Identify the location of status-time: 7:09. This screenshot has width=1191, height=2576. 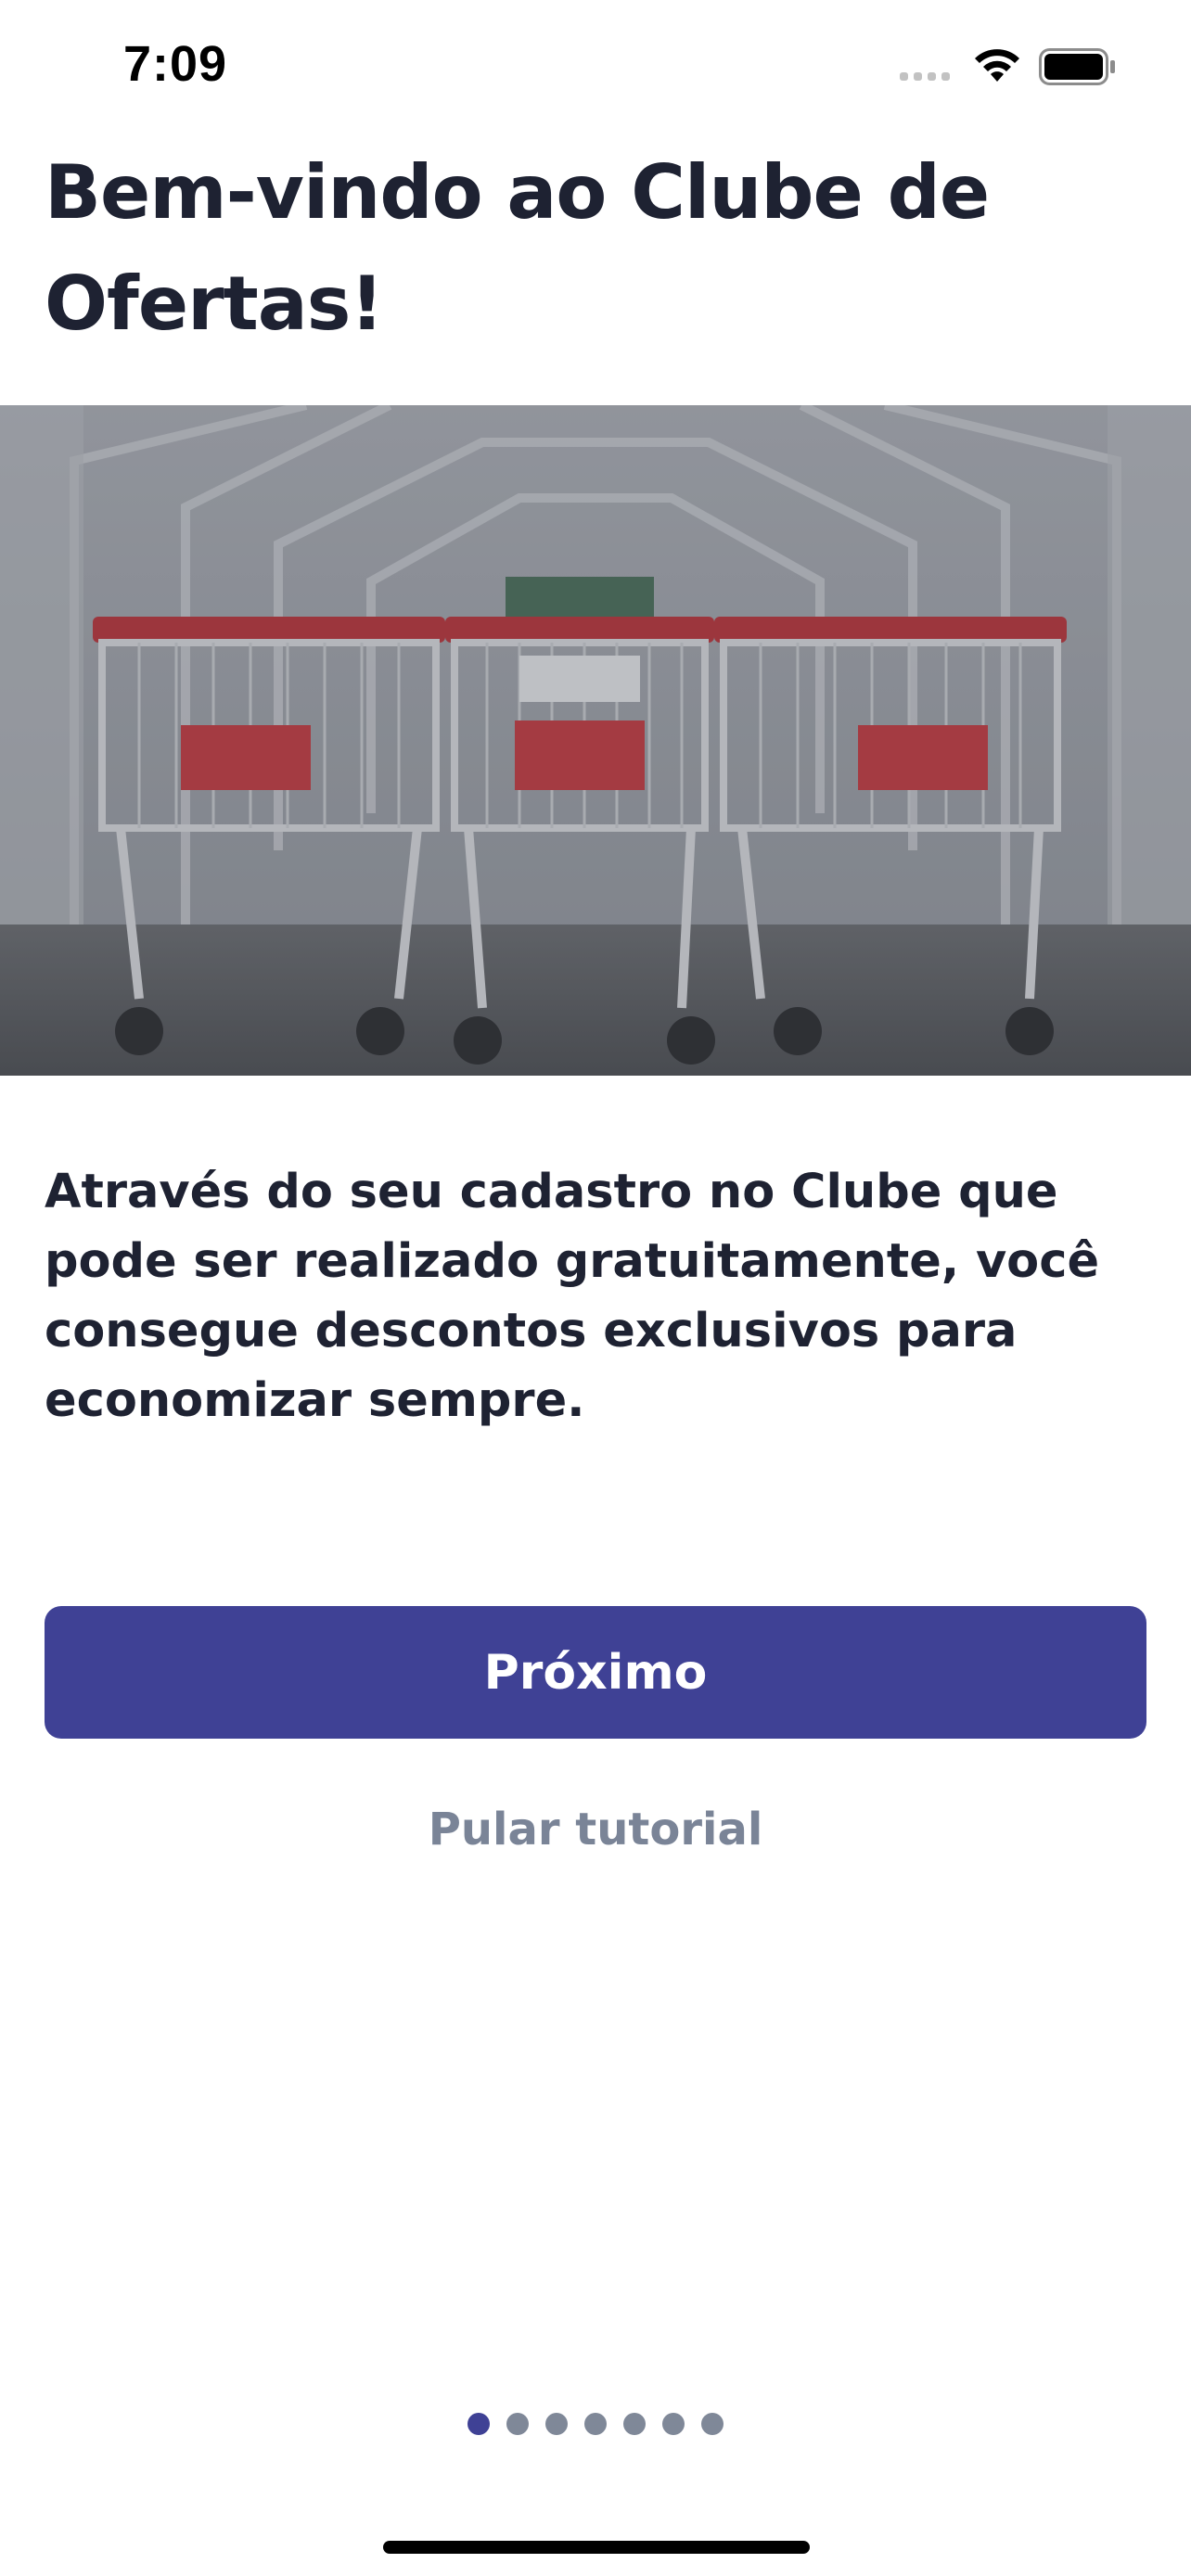
(175, 64).